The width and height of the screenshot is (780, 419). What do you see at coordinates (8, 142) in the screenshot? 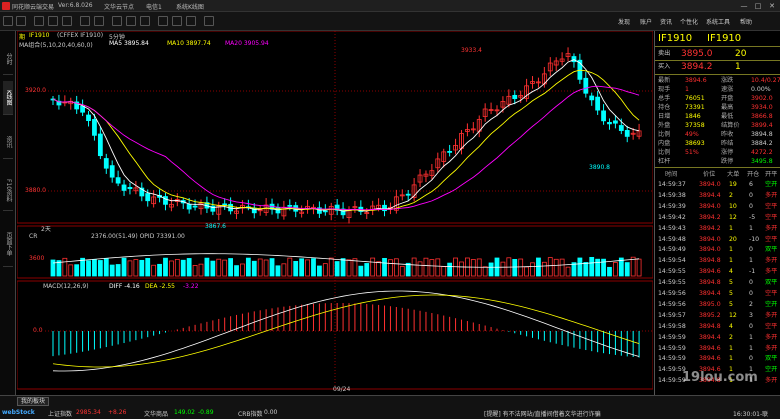
I see `tab-news: 资讯` at bounding box center [8, 142].